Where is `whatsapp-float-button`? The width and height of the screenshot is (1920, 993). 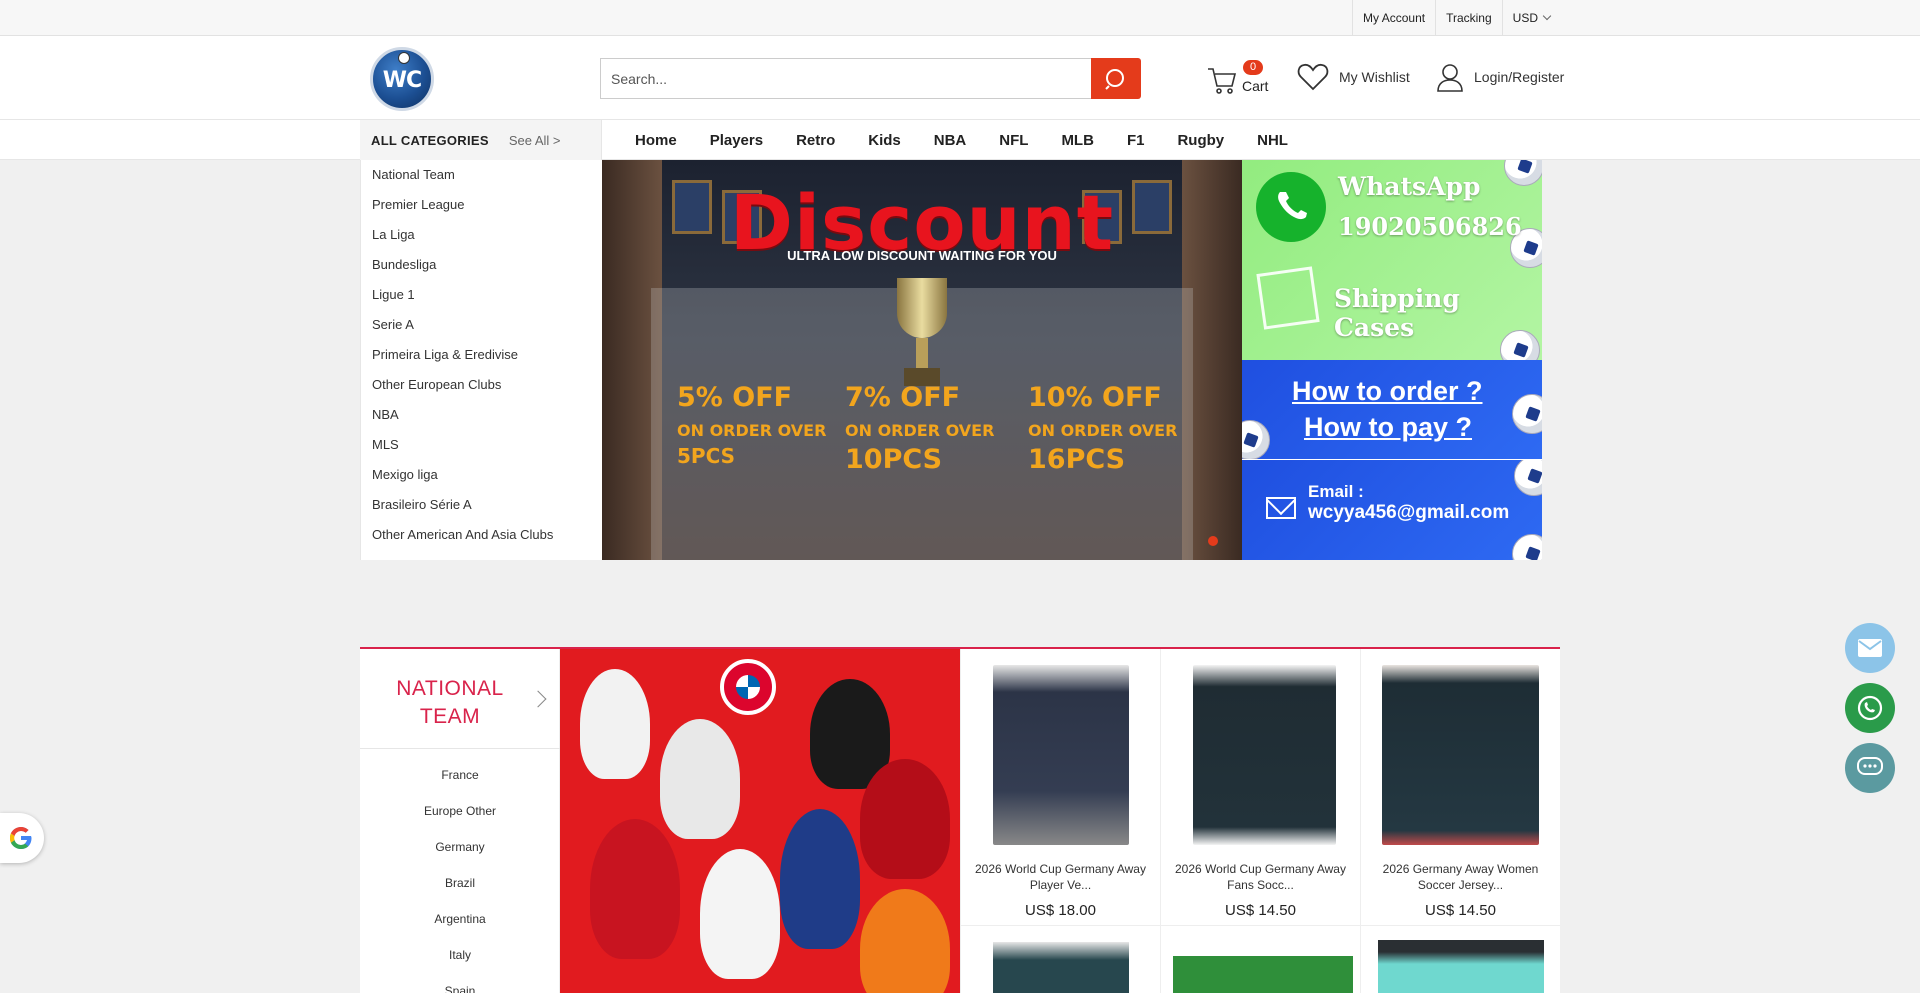 whatsapp-float-button is located at coordinates (1870, 708).